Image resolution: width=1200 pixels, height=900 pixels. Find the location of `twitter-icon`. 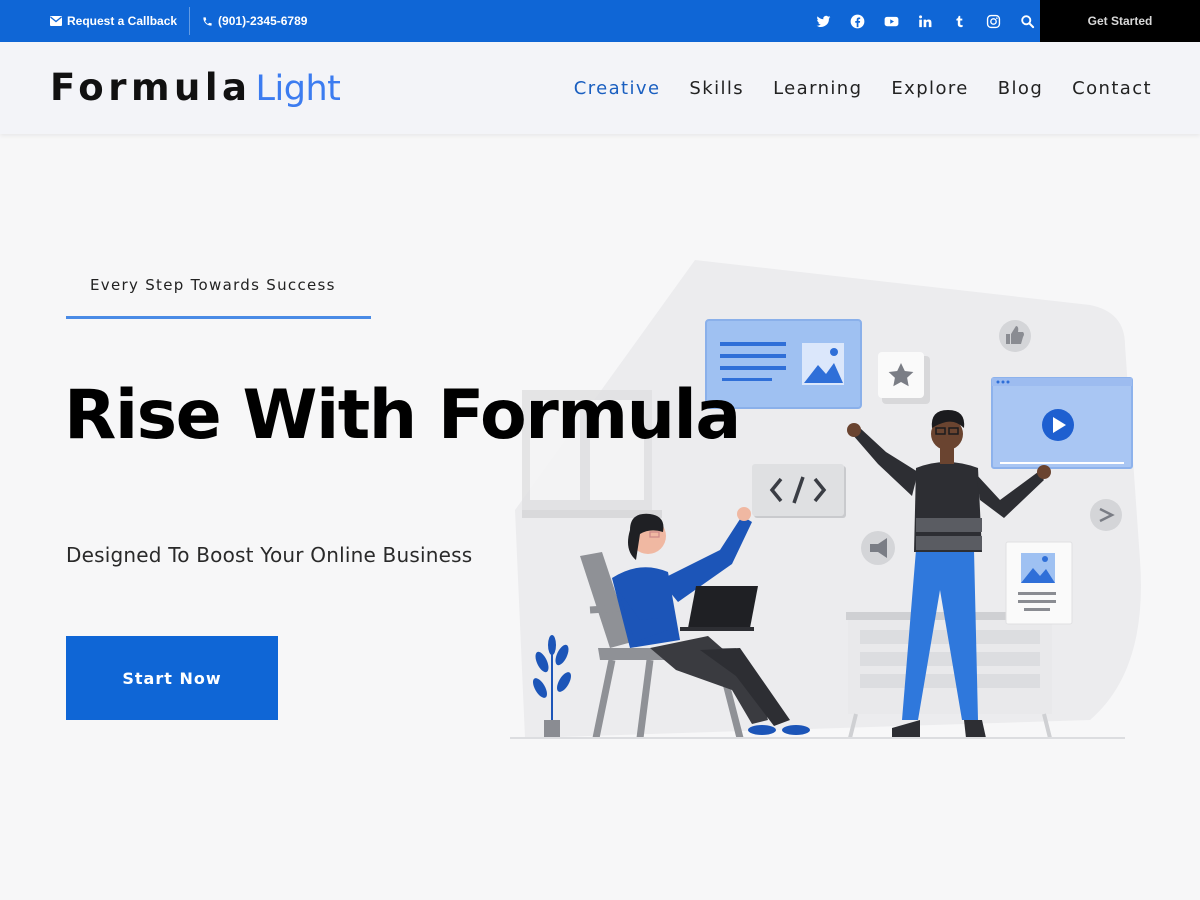

twitter-icon is located at coordinates (823, 21).